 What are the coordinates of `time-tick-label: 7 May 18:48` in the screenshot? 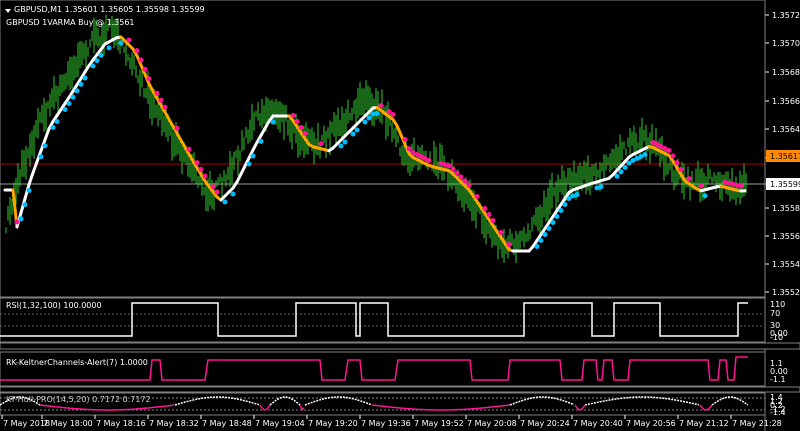 It's located at (227, 423).